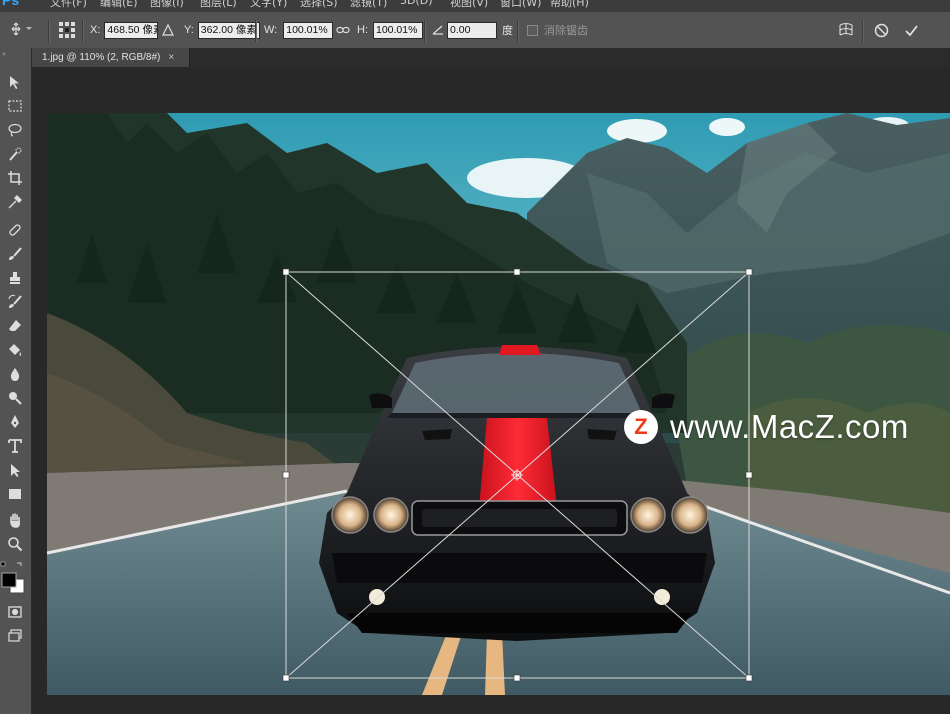 Image resolution: width=950 pixels, height=714 pixels. What do you see at coordinates (789, 426) in the screenshot?
I see `watermark-text: www.MacZ.com` at bounding box center [789, 426].